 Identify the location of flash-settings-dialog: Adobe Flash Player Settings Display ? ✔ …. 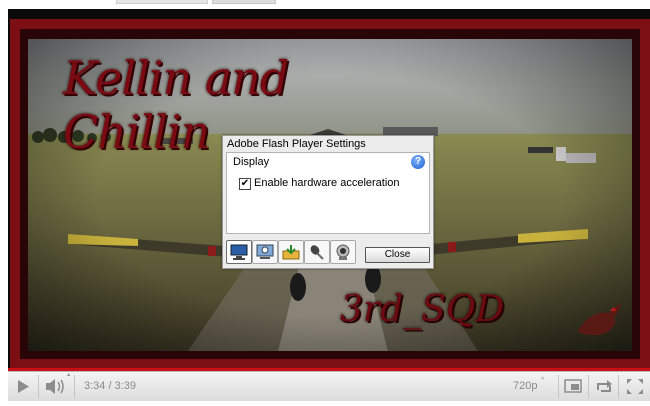
(328, 202).